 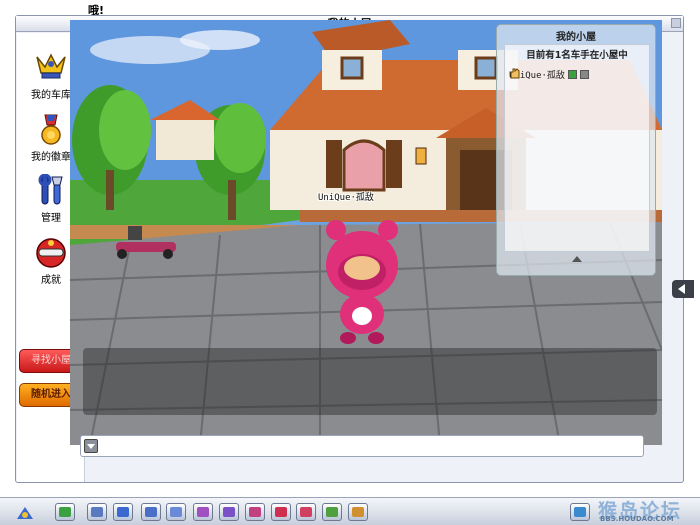 I want to click on green-status-icon, so click(x=572, y=74).